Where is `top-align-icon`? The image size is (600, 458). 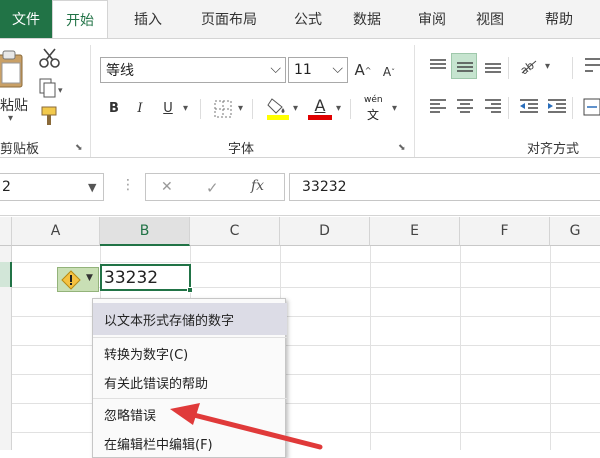 top-align-icon is located at coordinates (438, 66).